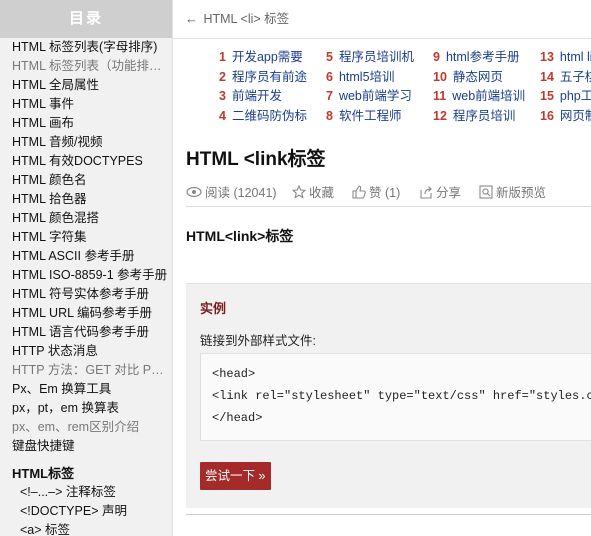  I want to click on ad-number: 2, so click(222, 76).